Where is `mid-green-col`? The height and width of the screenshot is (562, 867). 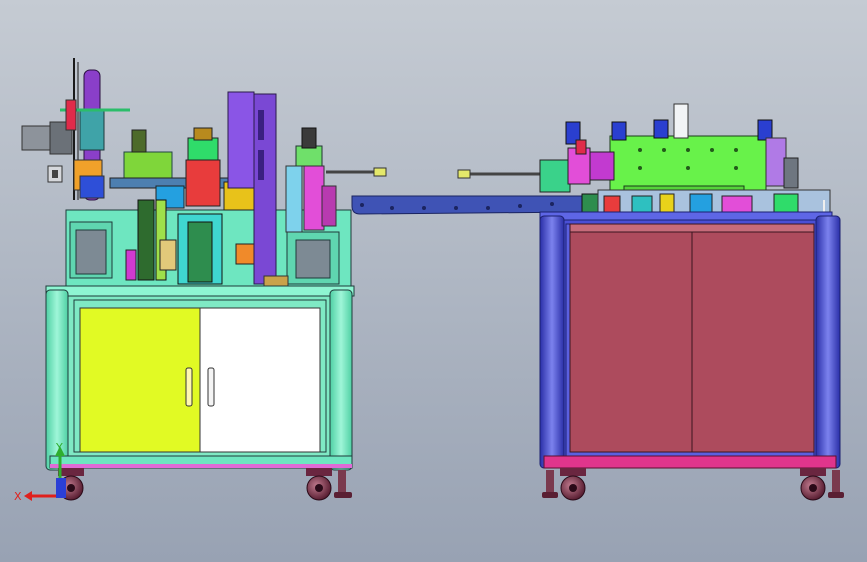 mid-green-col is located at coordinates (200, 252).